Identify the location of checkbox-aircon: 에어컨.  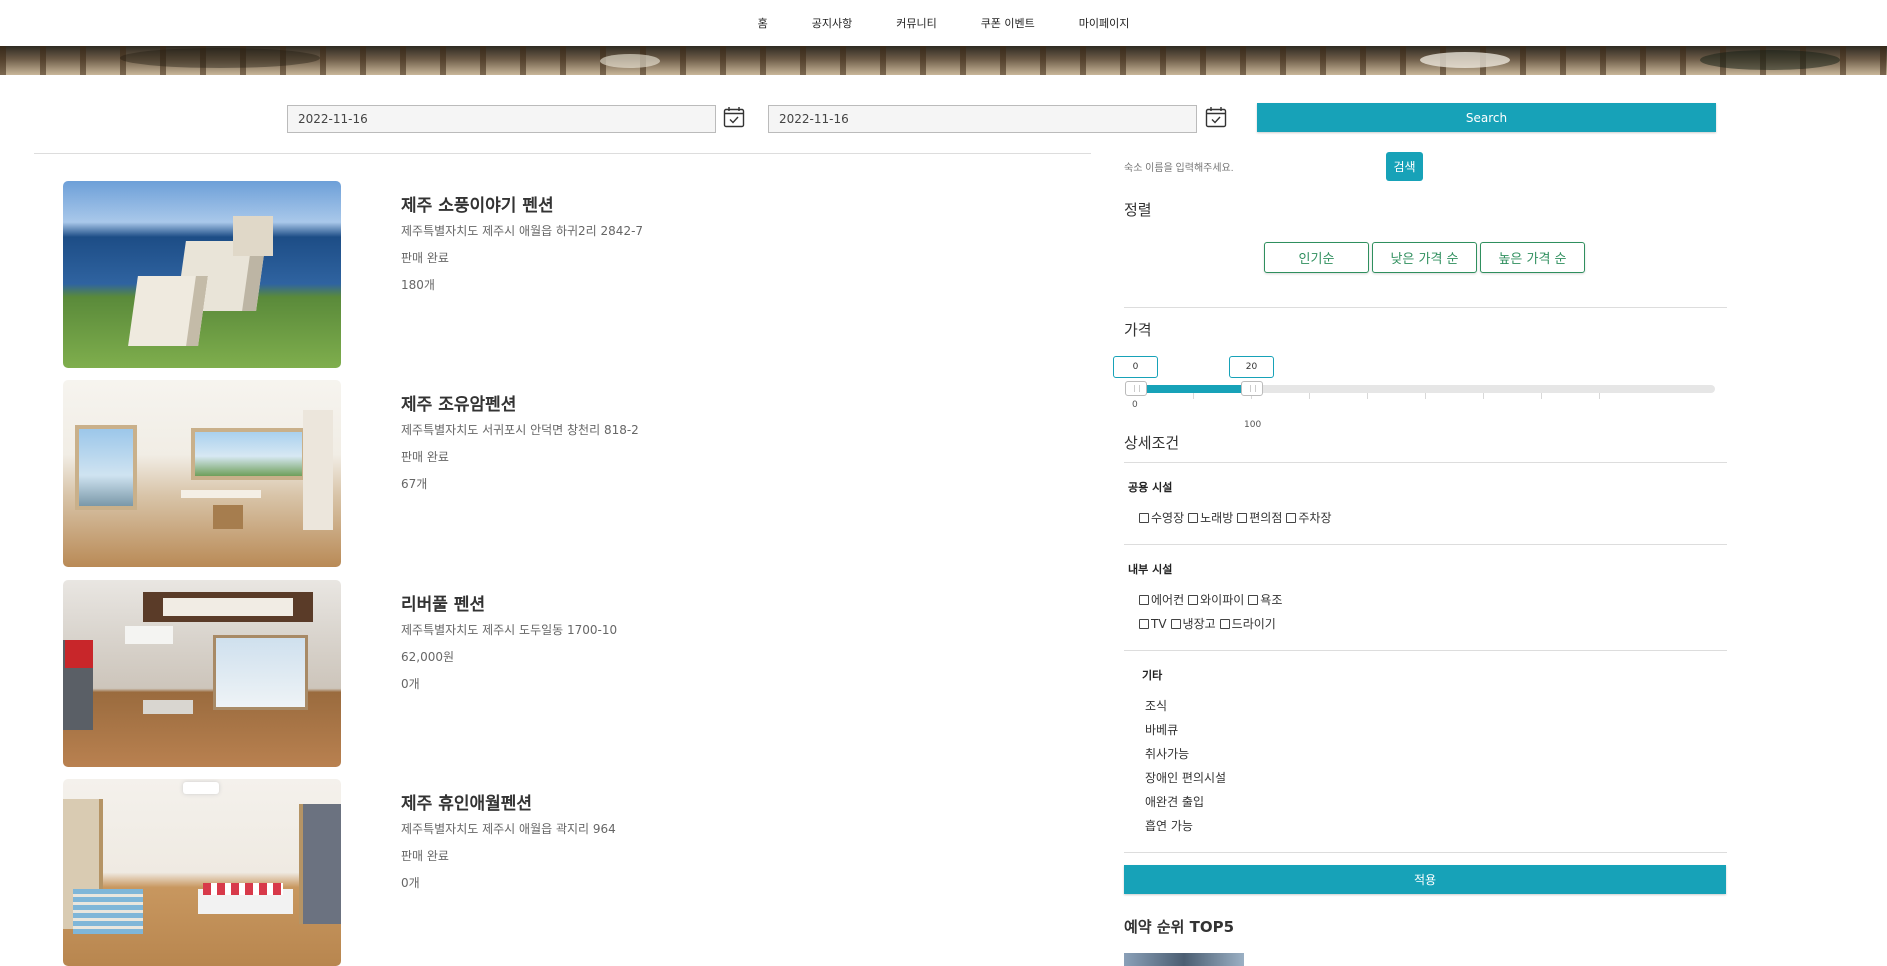
(1161, 599).